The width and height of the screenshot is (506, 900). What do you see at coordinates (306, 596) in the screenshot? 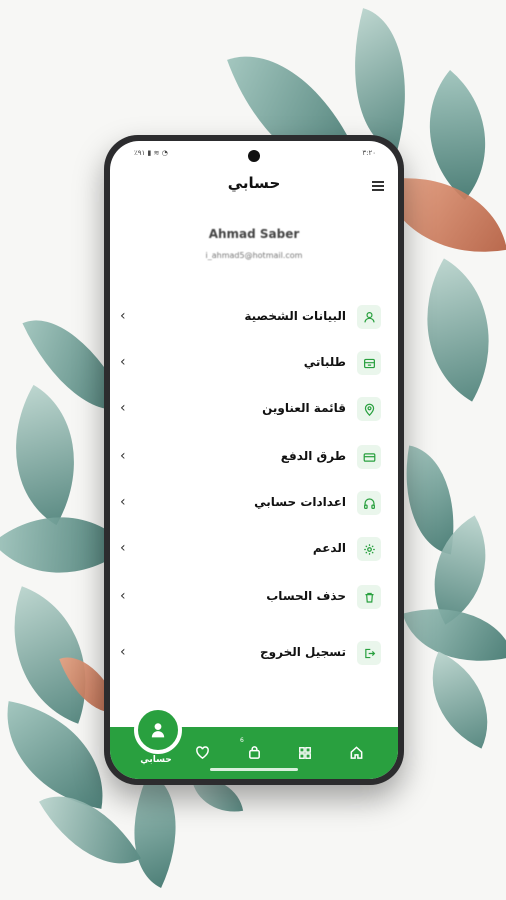
I see `menu-item-label: حذف الحساب` at bounding box center [306, 596].